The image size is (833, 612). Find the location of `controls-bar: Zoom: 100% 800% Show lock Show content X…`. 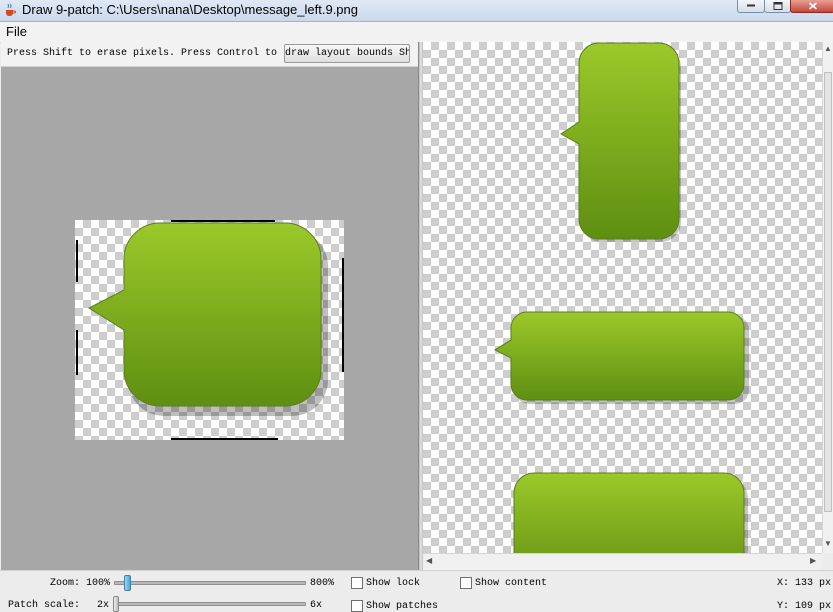

controls-bar: Zoom: 100% 800% Show lock Show content X… is located at coordinates (416, 591).